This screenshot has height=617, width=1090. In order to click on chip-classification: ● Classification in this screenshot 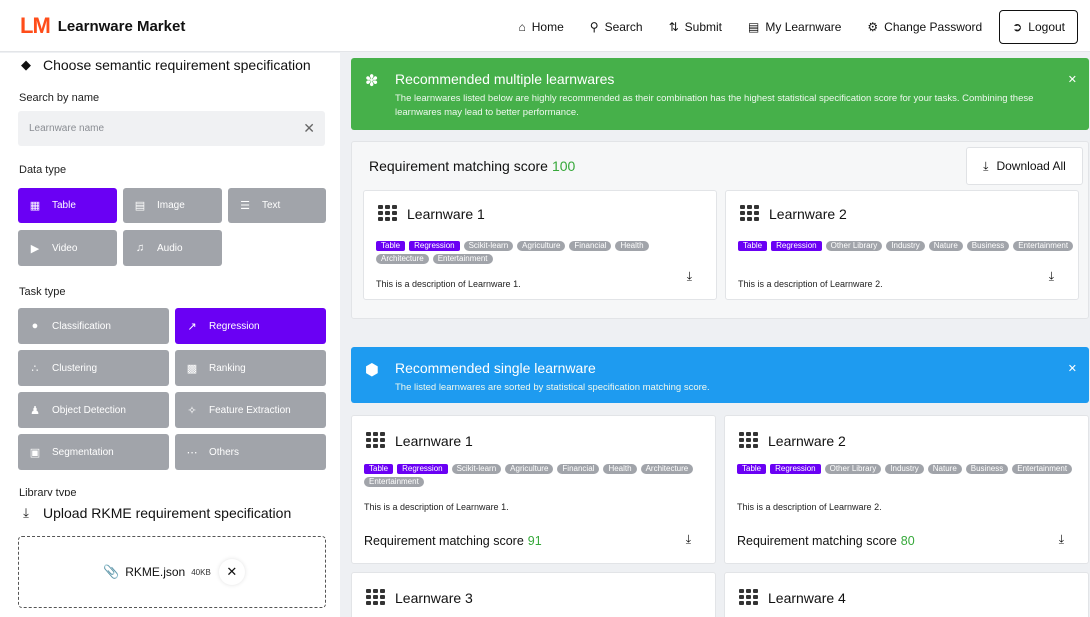, I will do `click(93, 326)`.